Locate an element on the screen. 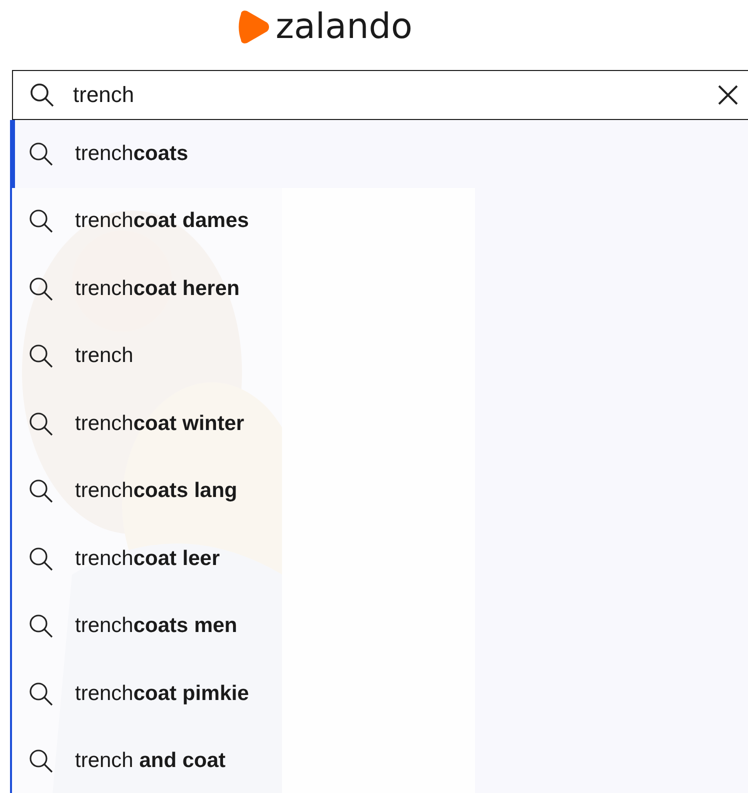  suggestion-item: trenchcoat heren is located at coordinates (380, 288).